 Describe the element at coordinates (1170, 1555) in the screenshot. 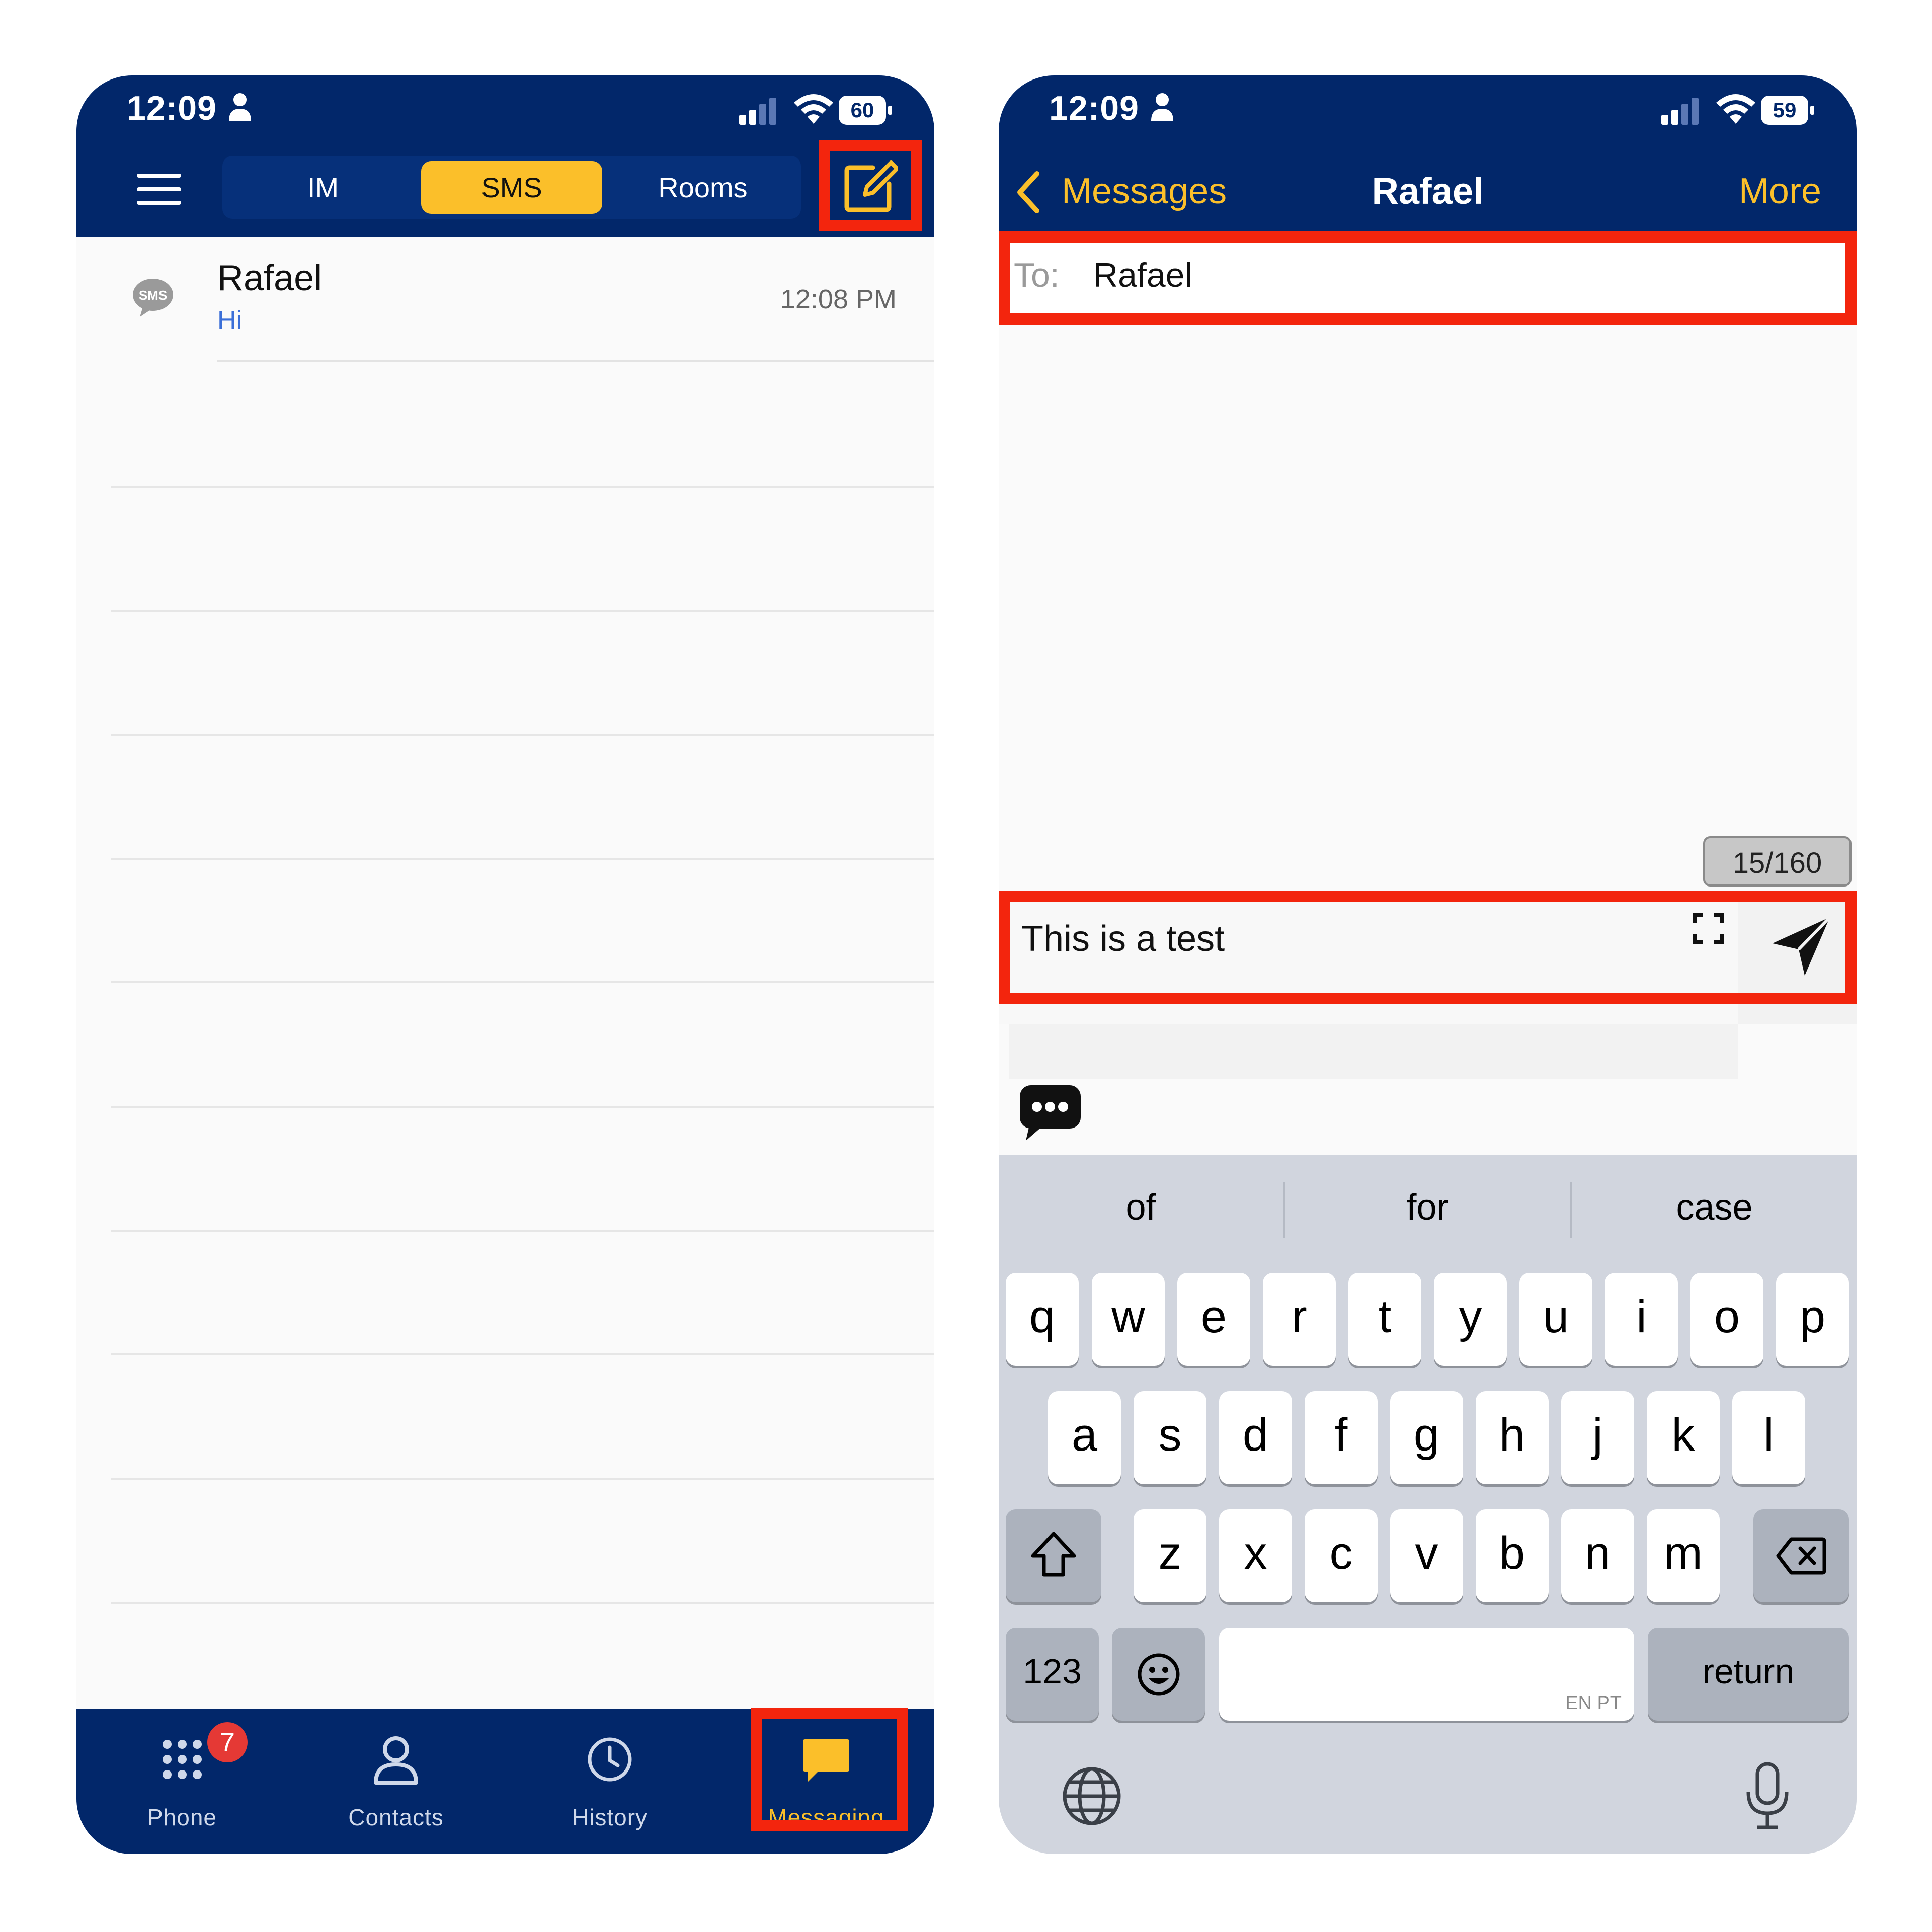

I see `key-z: z` at that location.